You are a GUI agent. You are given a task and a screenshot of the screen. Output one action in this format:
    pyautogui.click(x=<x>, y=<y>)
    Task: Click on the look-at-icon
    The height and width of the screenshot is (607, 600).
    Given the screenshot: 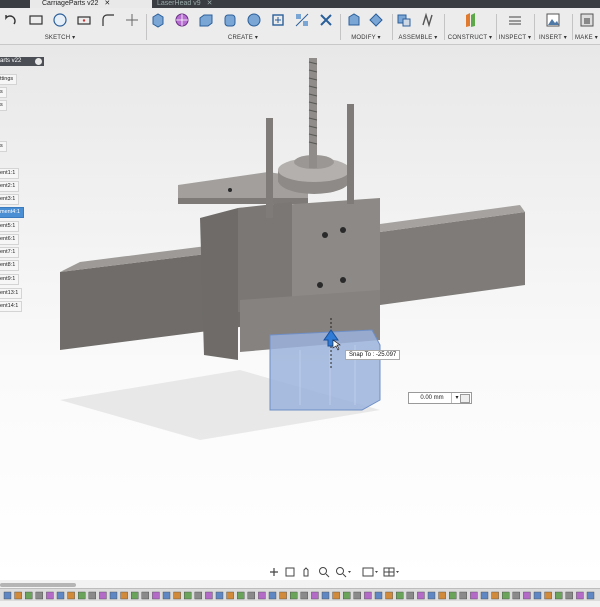 What is the action you would take?
    pyautogui.click(x=290, y=572)
    